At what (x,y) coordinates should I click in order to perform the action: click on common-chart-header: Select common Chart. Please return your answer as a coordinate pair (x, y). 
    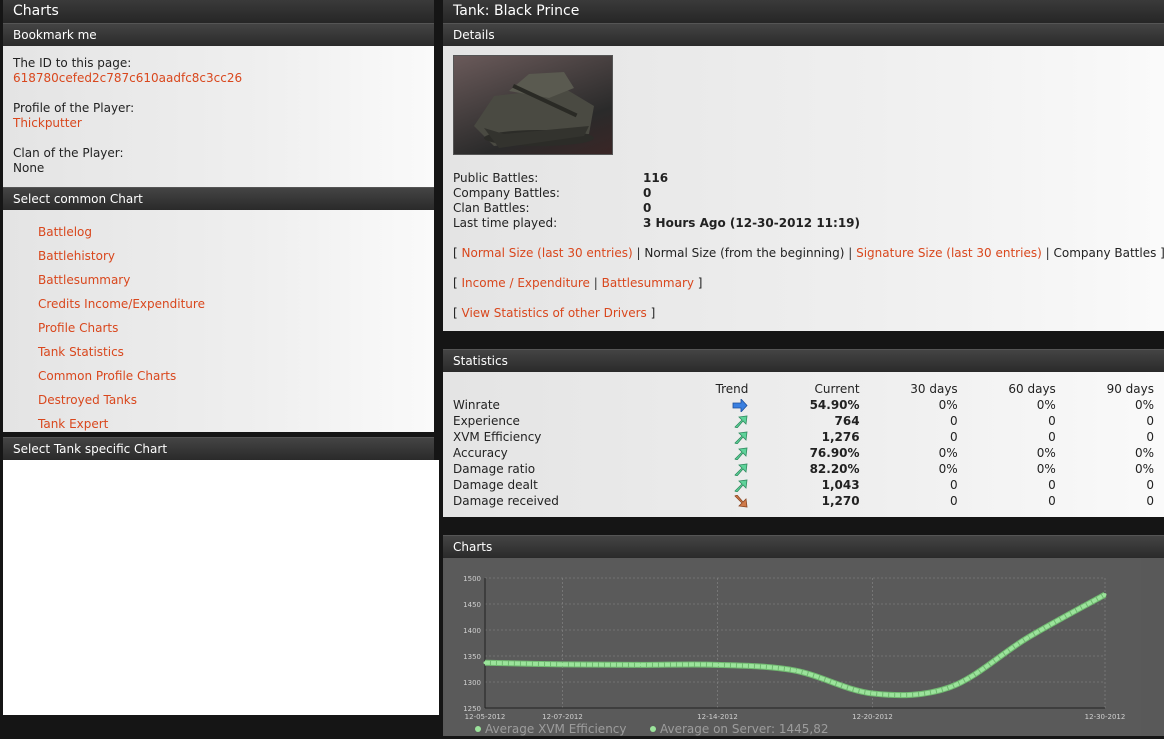
    Looking at the image, I should click on (218, 198).